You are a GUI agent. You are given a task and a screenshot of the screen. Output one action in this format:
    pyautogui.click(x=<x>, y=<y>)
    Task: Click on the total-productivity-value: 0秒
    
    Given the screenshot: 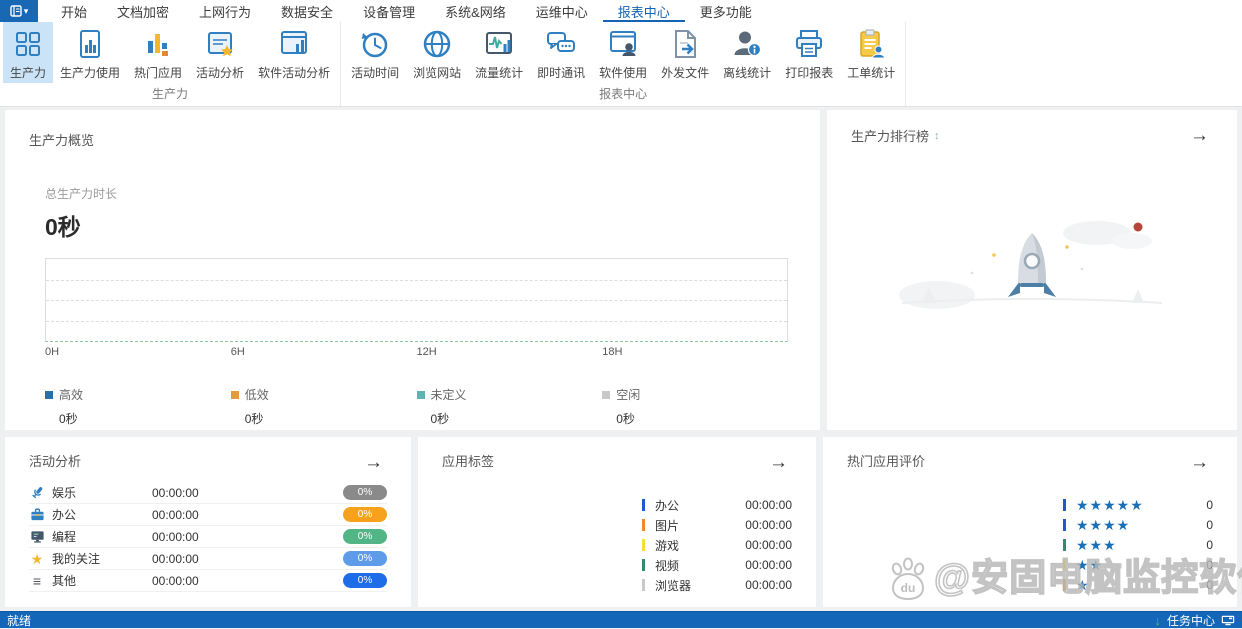 What is the action you would take?
    pyautogui.click(x=63, y=227)
    